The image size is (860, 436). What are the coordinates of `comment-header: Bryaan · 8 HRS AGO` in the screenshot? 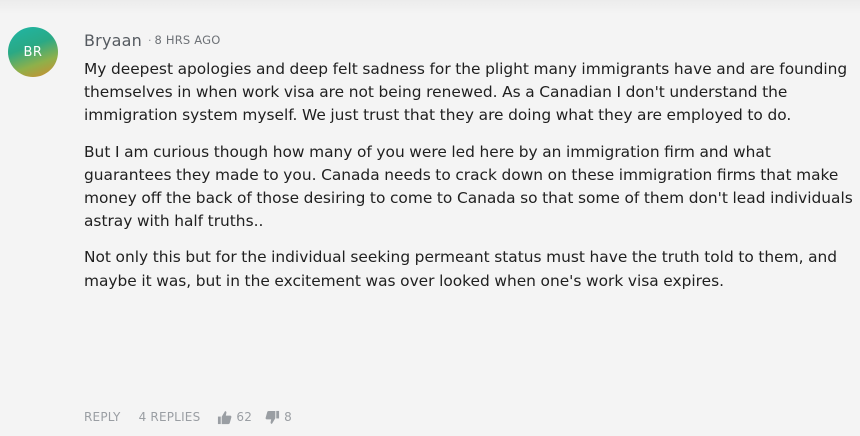 It's located at (469, 40).